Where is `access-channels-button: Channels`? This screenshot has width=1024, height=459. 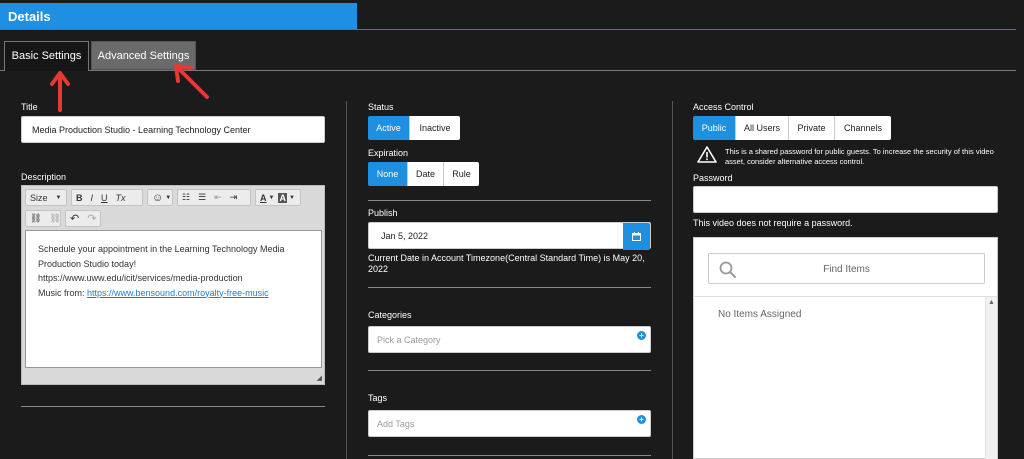 access-channels-button: Channels is located at coordinates (863, 128).